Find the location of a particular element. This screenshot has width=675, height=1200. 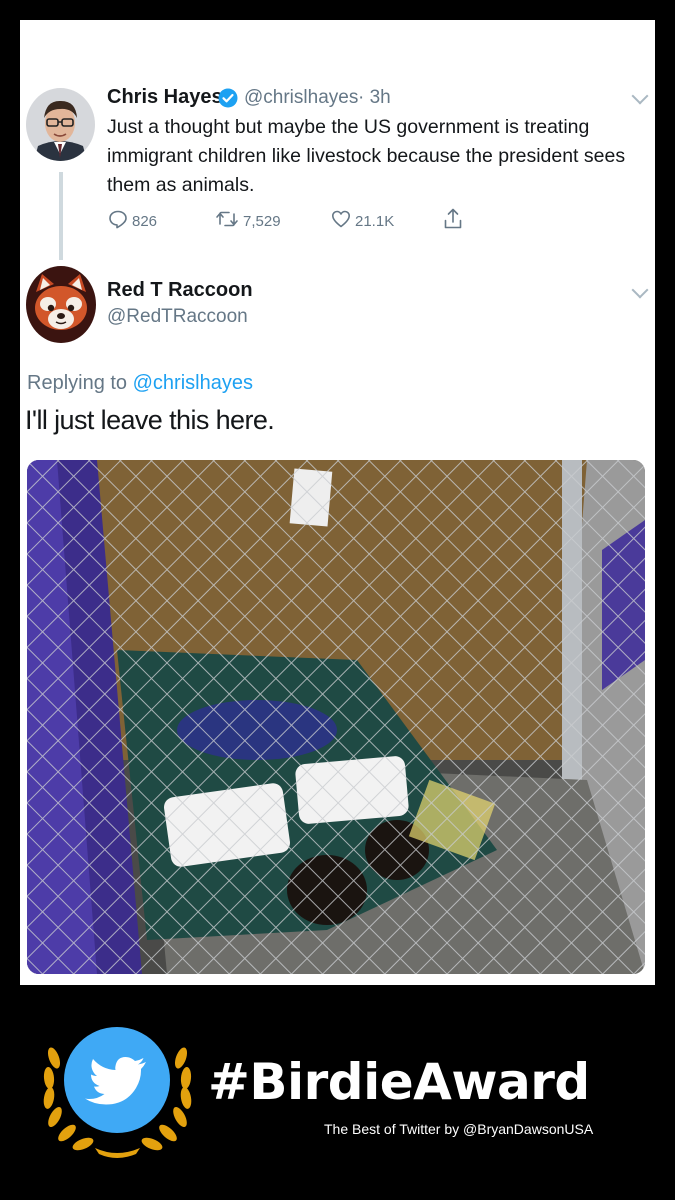

award-subtitle: The Best of Twitter by @BryanDawsonUSA is located at coordinates (459, 1129).